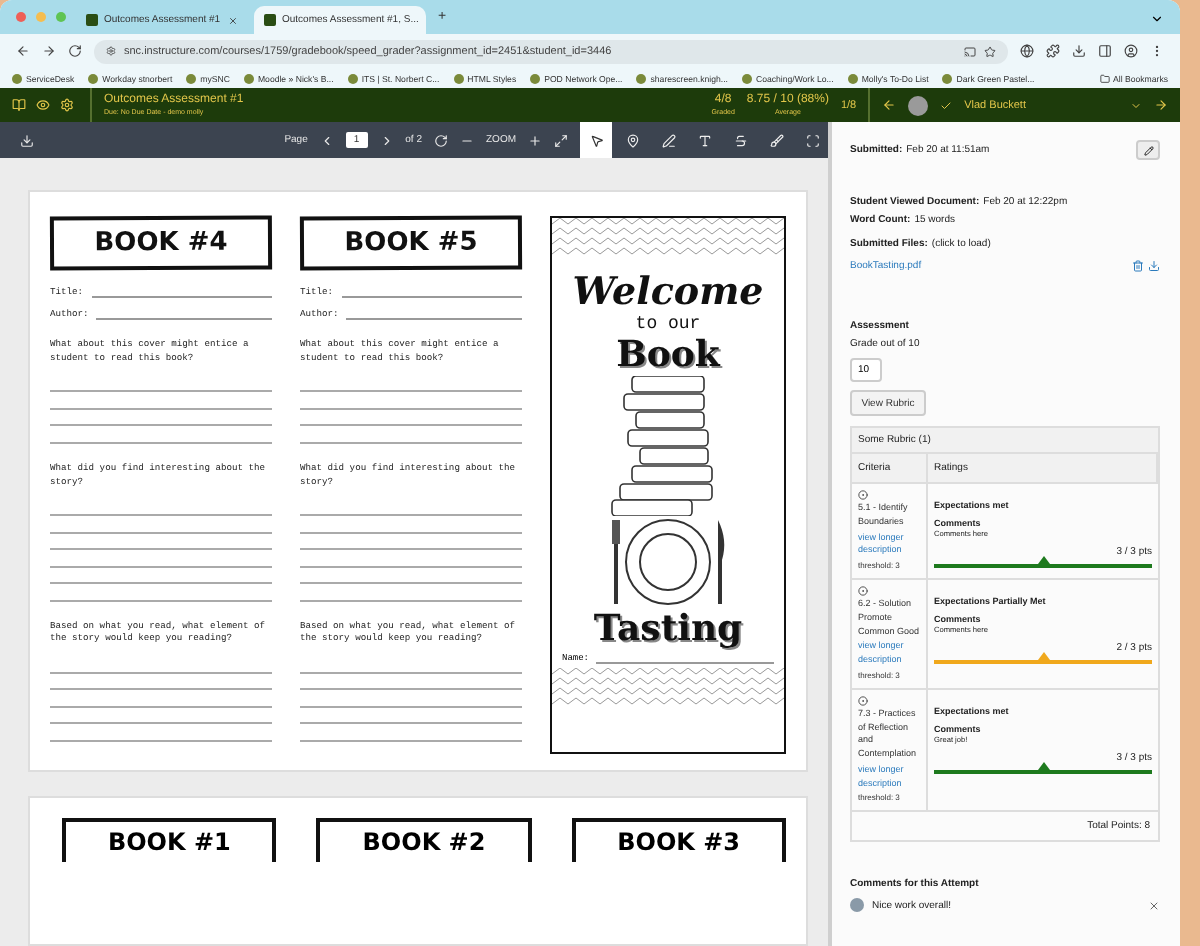  What do you see at coordinates (668, 324) in the screenshot?
I see `poster-subtitle: to our` at bounding box center [668, 324].